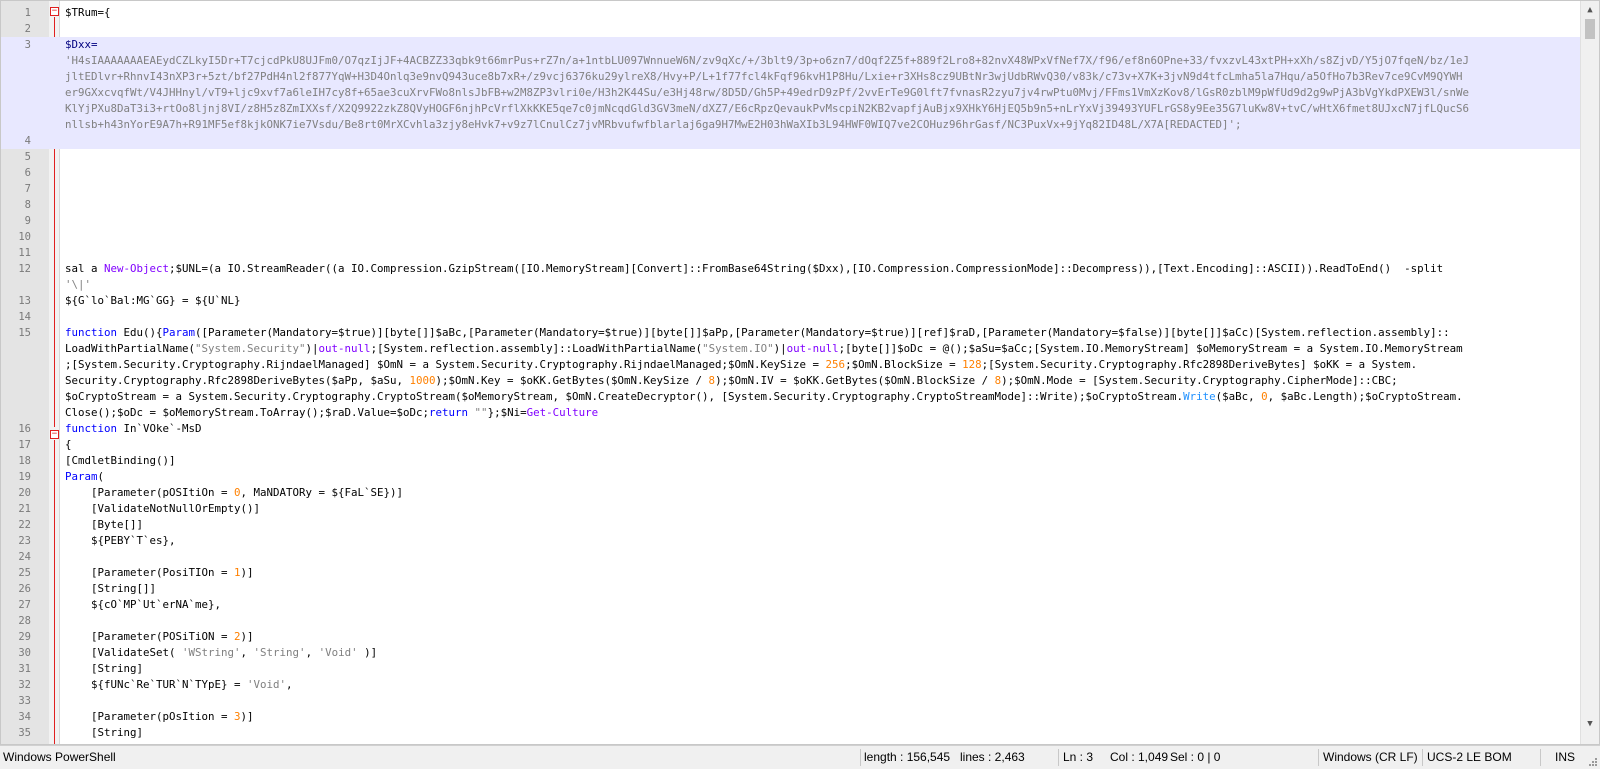 The width and height of the screenshot is (1600, 769). Describe the element at coordinates (24, 445) in the screenshot. I see `line-number: 17` at that location.